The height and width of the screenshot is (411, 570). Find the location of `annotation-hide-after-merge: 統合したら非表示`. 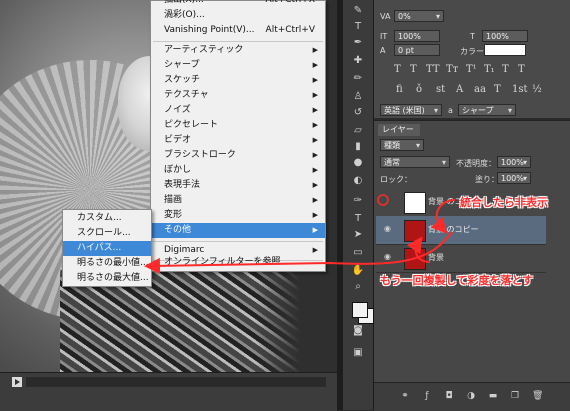

annotation-hide-after-merge: 統合したら非表示 is located at coordinates (504, 202).